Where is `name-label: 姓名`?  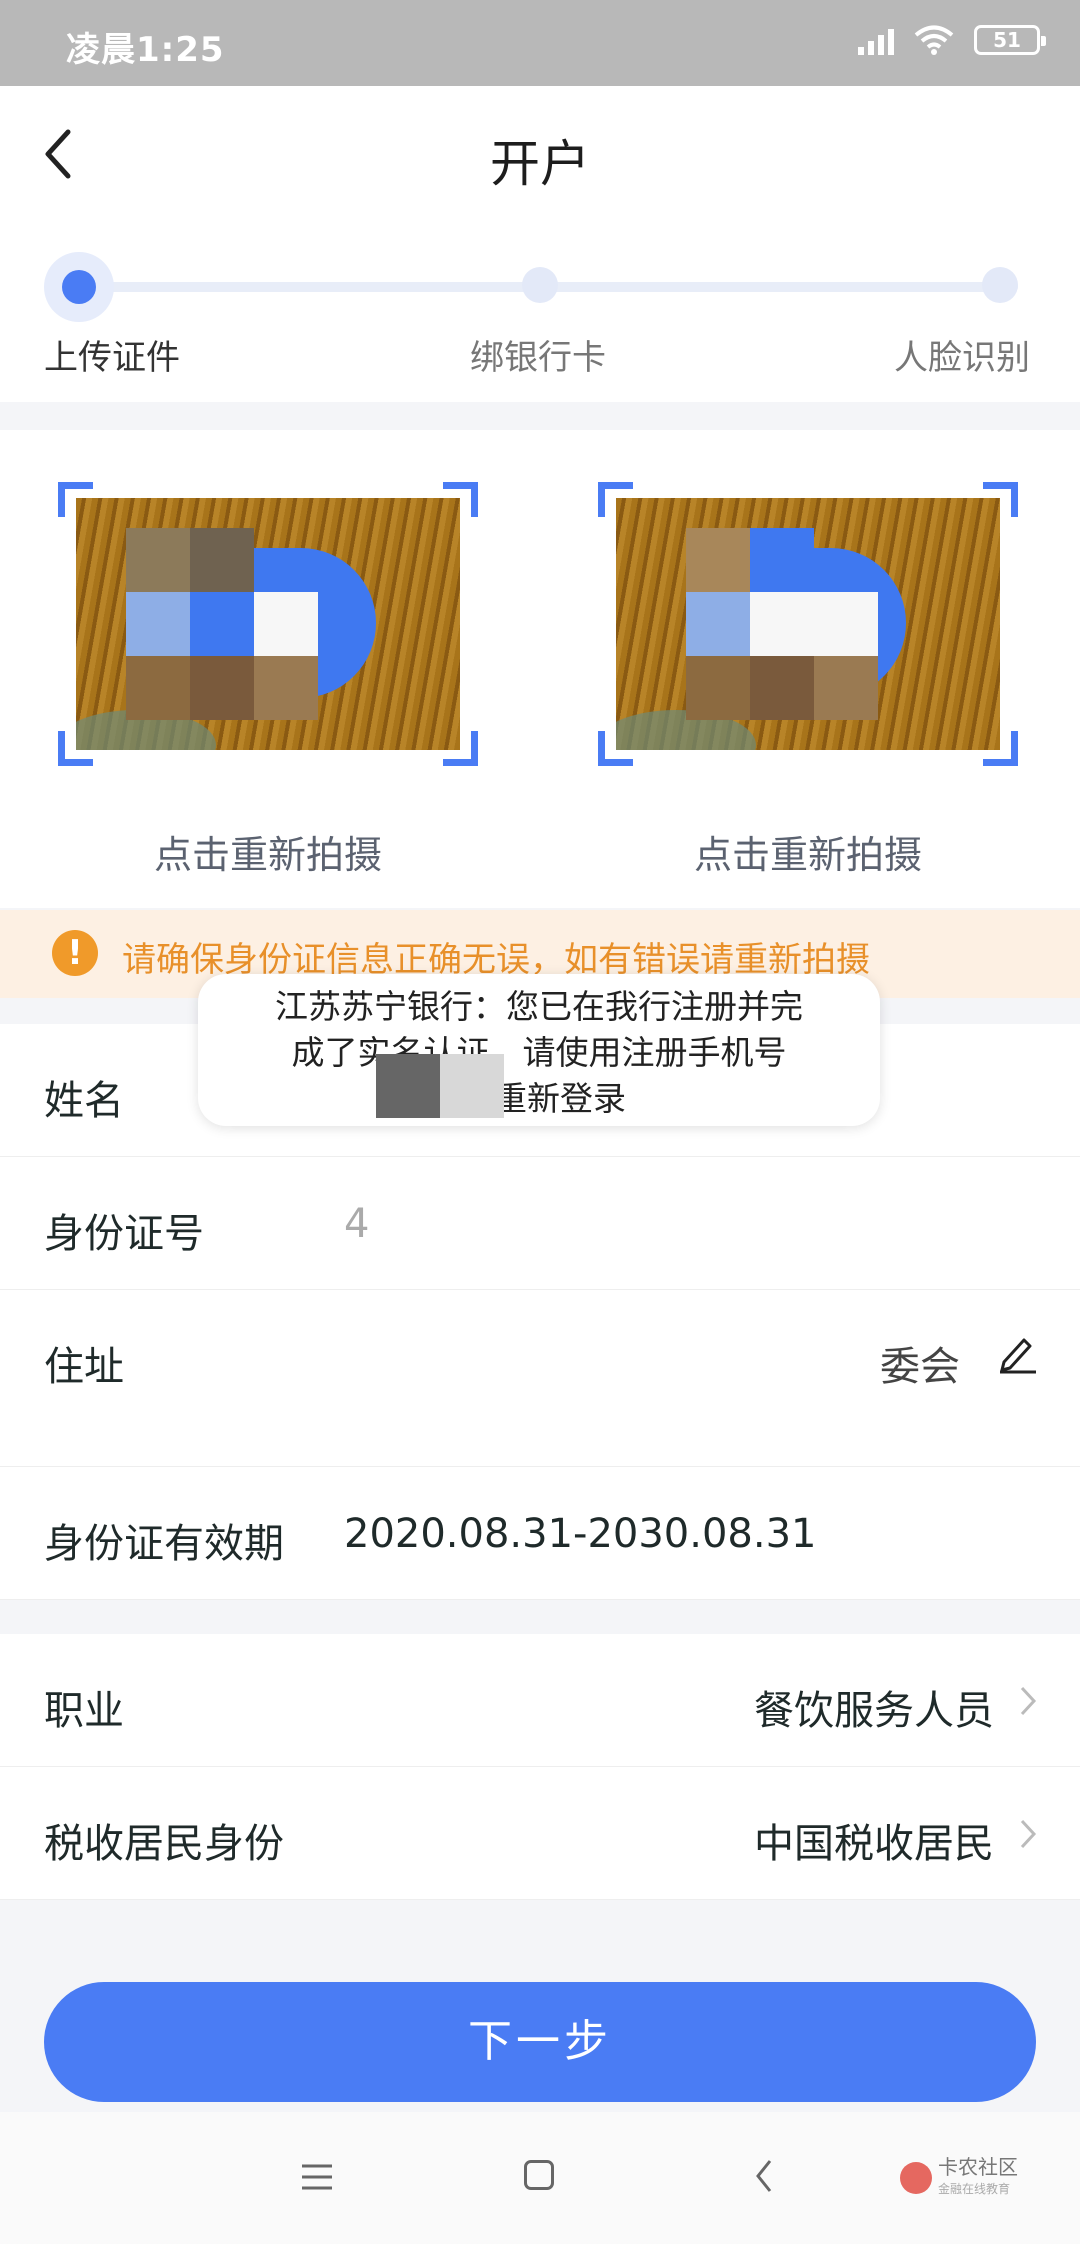 name-label: 姓名 is located at coordinates (84, 1101).